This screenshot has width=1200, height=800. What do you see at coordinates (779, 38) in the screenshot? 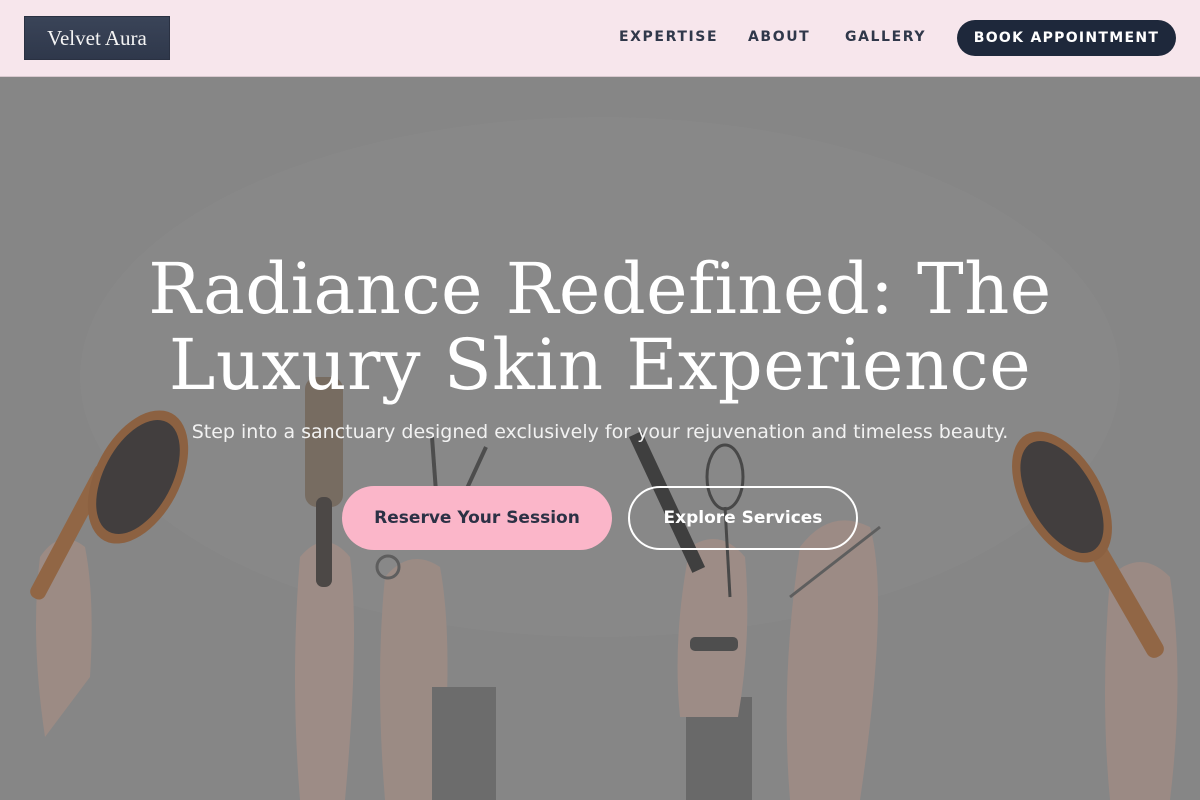
I see `nav-link-about: ABOUT` at bounding box center [779, 38].